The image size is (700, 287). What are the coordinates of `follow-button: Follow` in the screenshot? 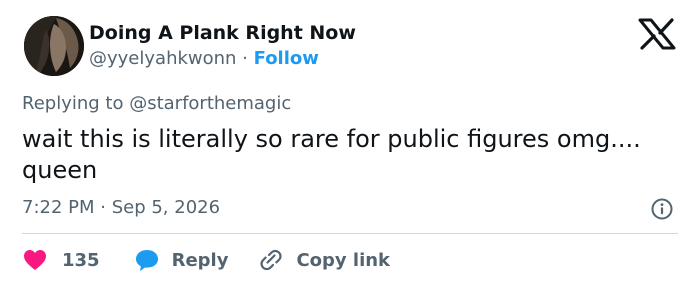 It's located at (286, 58).